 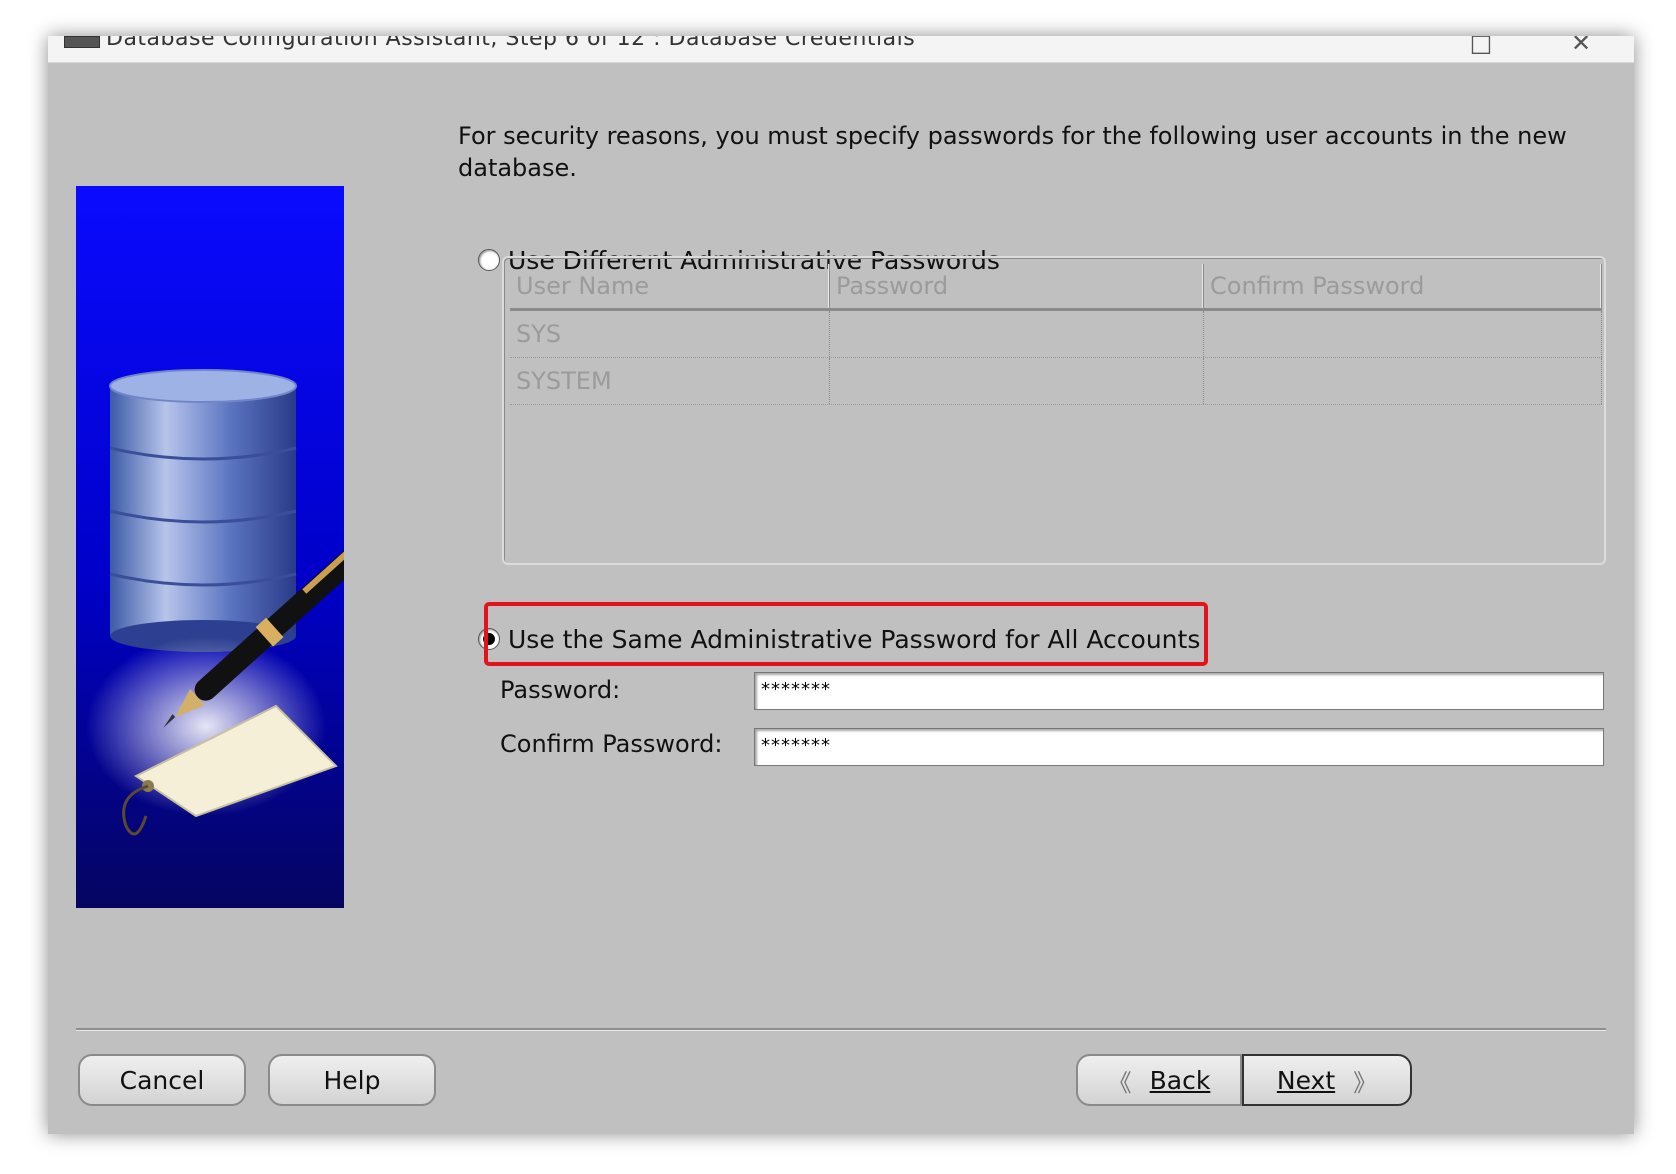 What do you see at coordinates (1180, 1080) in the screenshot?
I see `back-label: Back` at bounding box center [1180, 1080].